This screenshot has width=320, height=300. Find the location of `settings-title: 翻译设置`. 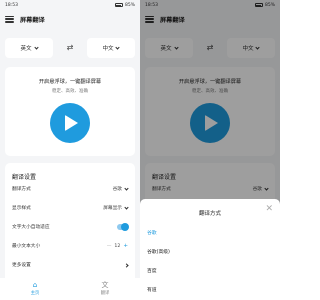

settings-title: 翻译设置 is located at coordinates (24, 177).